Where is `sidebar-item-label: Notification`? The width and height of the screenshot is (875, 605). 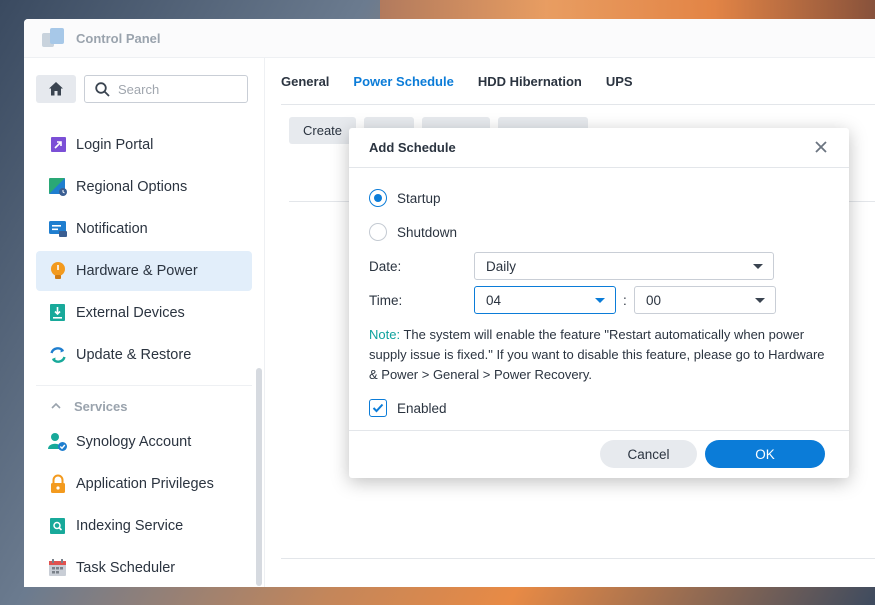 sidebar-item-label: Notification is located at coordinates (112, 229).